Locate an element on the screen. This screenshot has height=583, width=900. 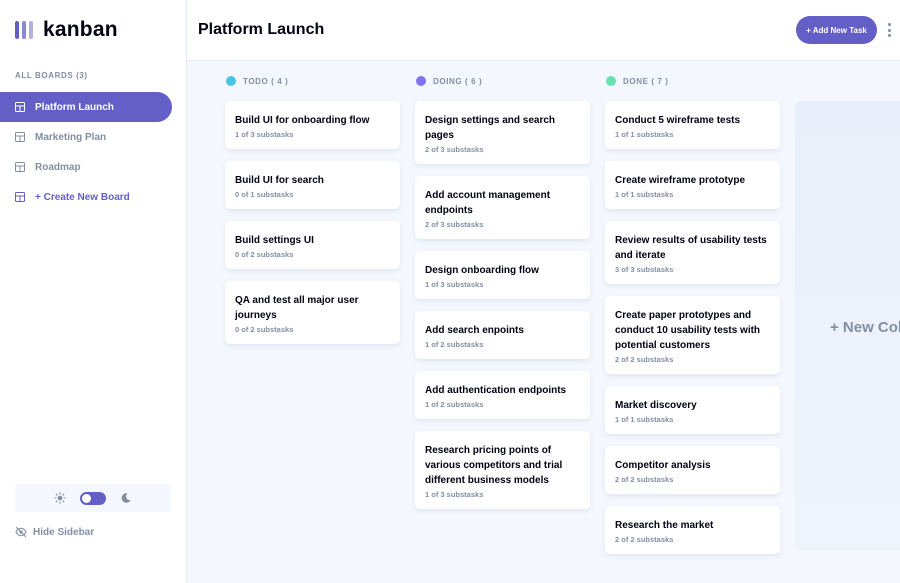
column-title: TODO ( 4 ) is located at coordinates (266, 81).